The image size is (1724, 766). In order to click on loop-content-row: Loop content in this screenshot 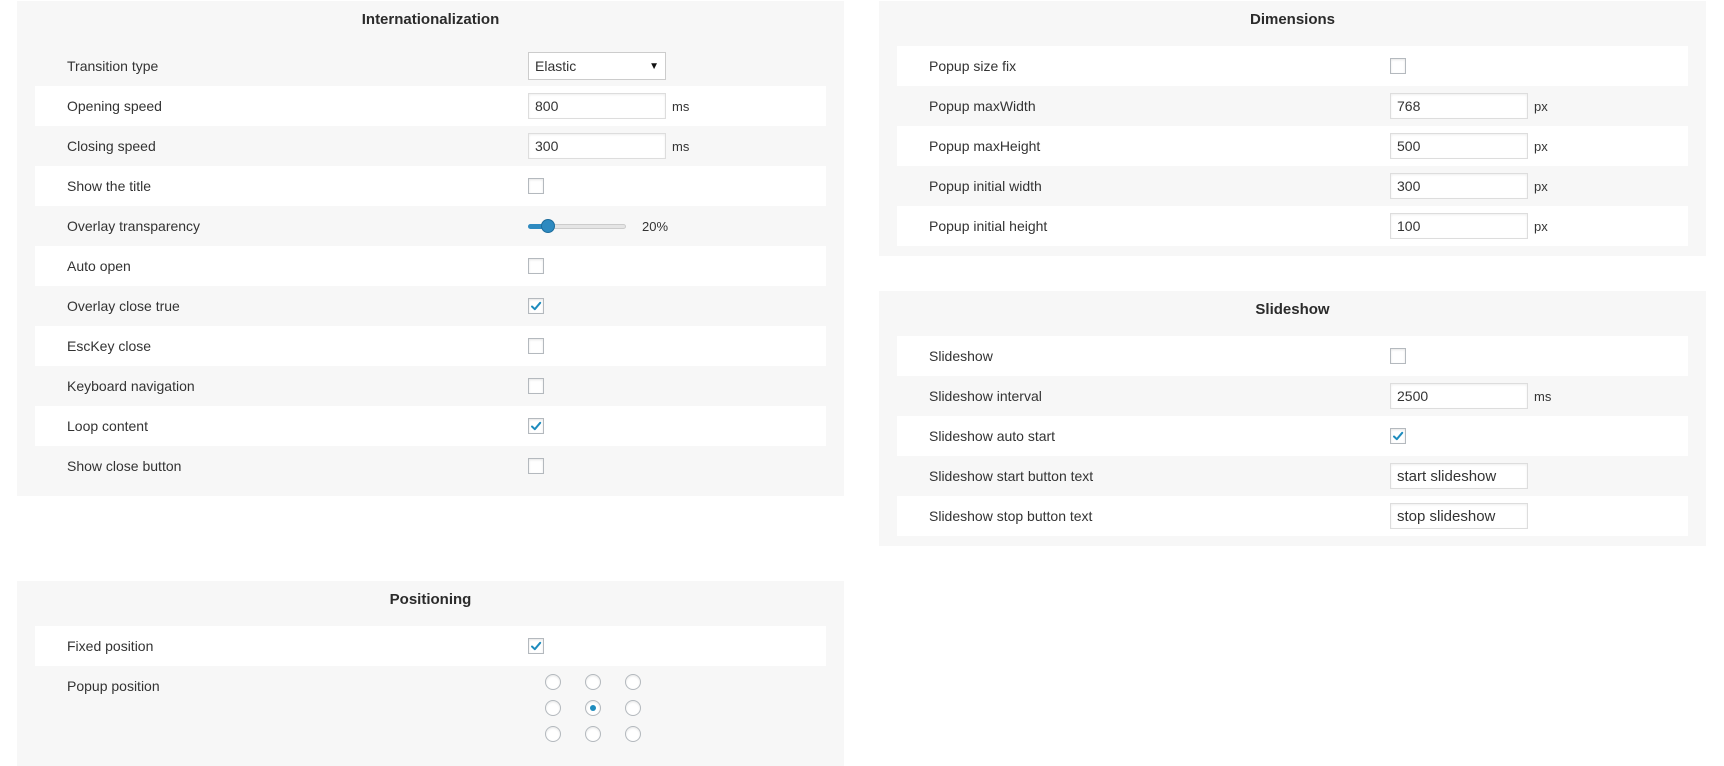, I will do `click(430, 426)`.